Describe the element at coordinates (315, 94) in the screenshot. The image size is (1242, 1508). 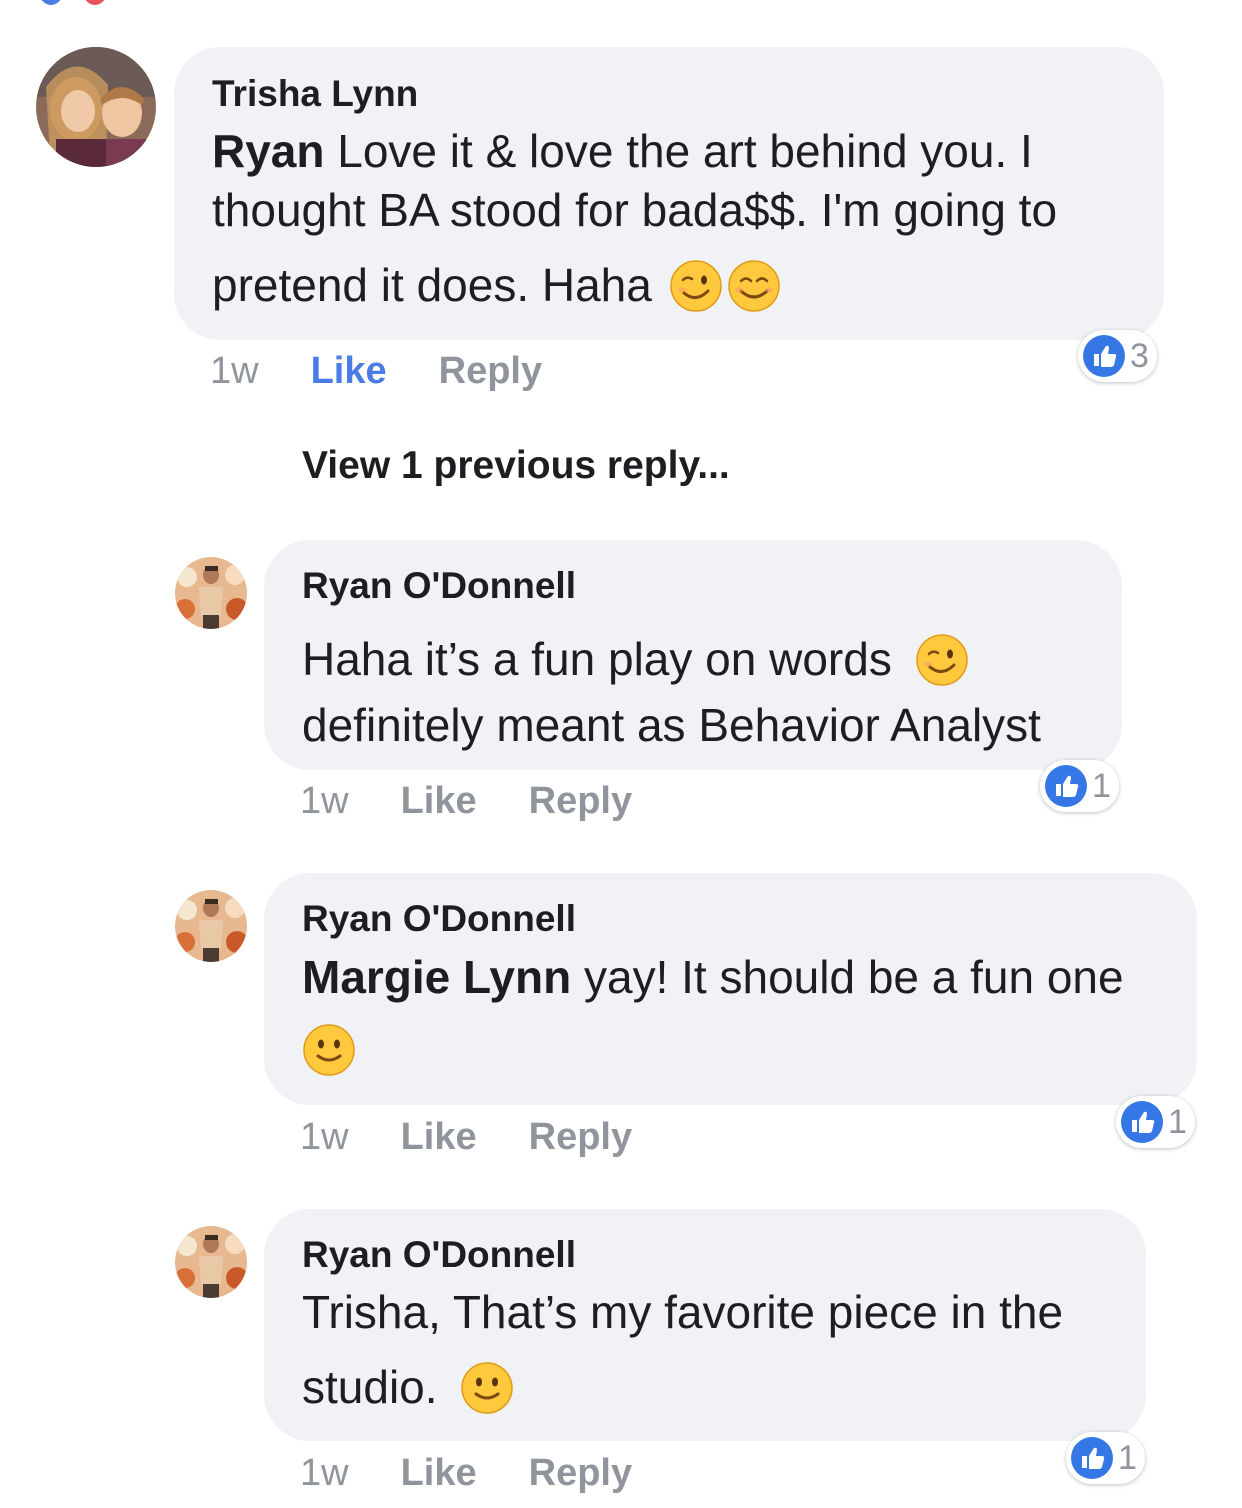
I see `comment-author: Trisha Lynn` at that location.